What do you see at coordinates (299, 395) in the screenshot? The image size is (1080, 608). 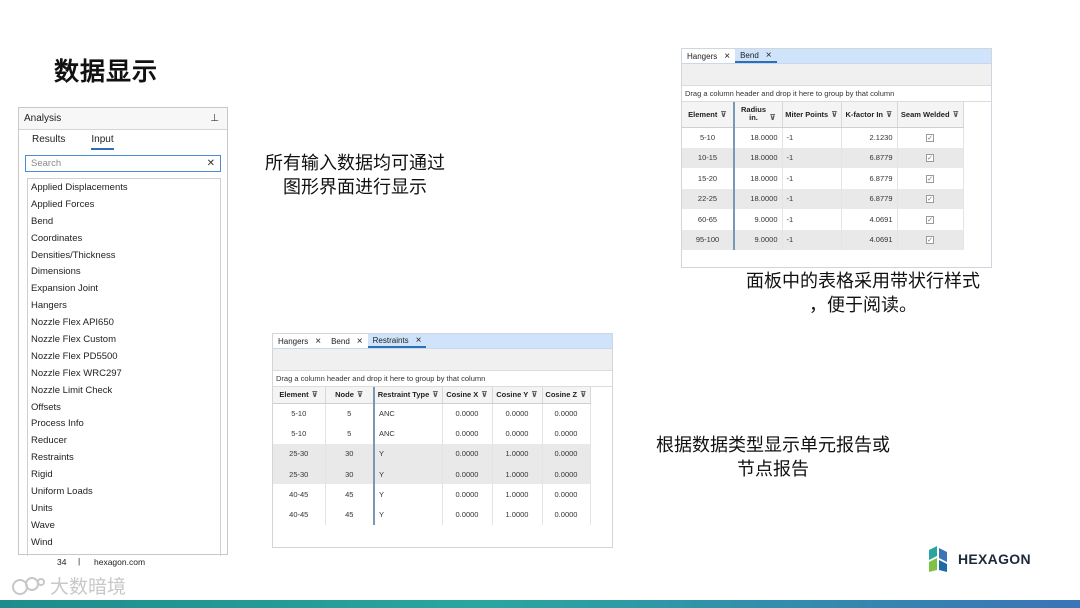 I see `column-header-element: Element ⊽` at bounding box center [299, 395].